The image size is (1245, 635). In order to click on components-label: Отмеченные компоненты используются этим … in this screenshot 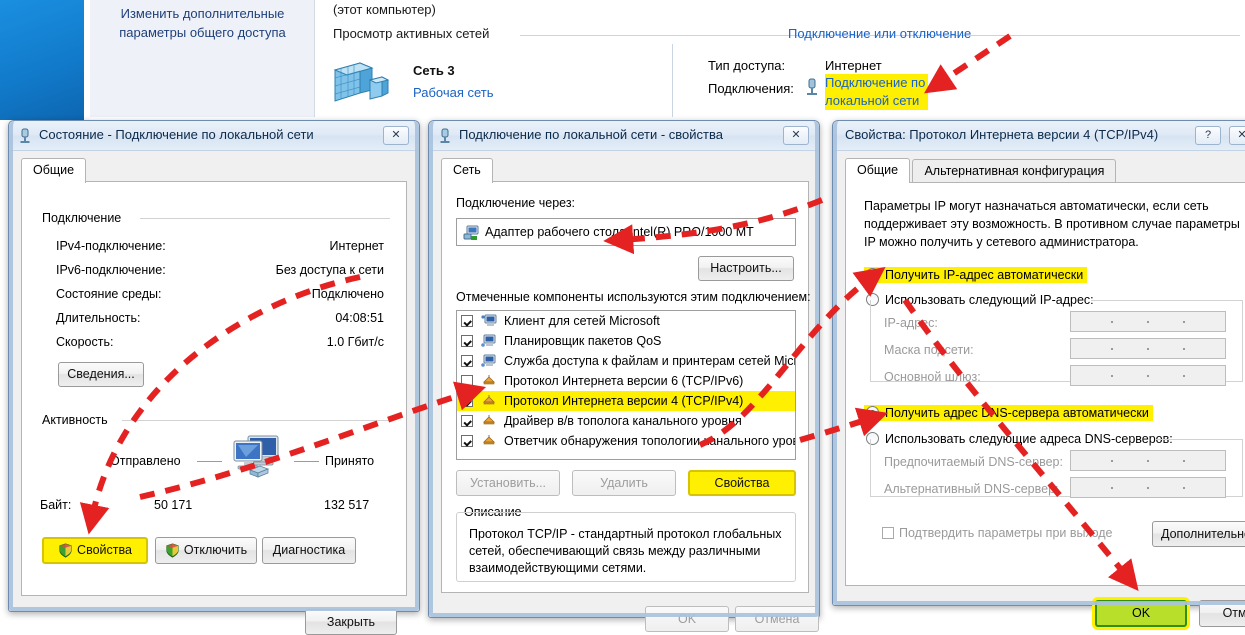, I will do `click(633, 297)`.